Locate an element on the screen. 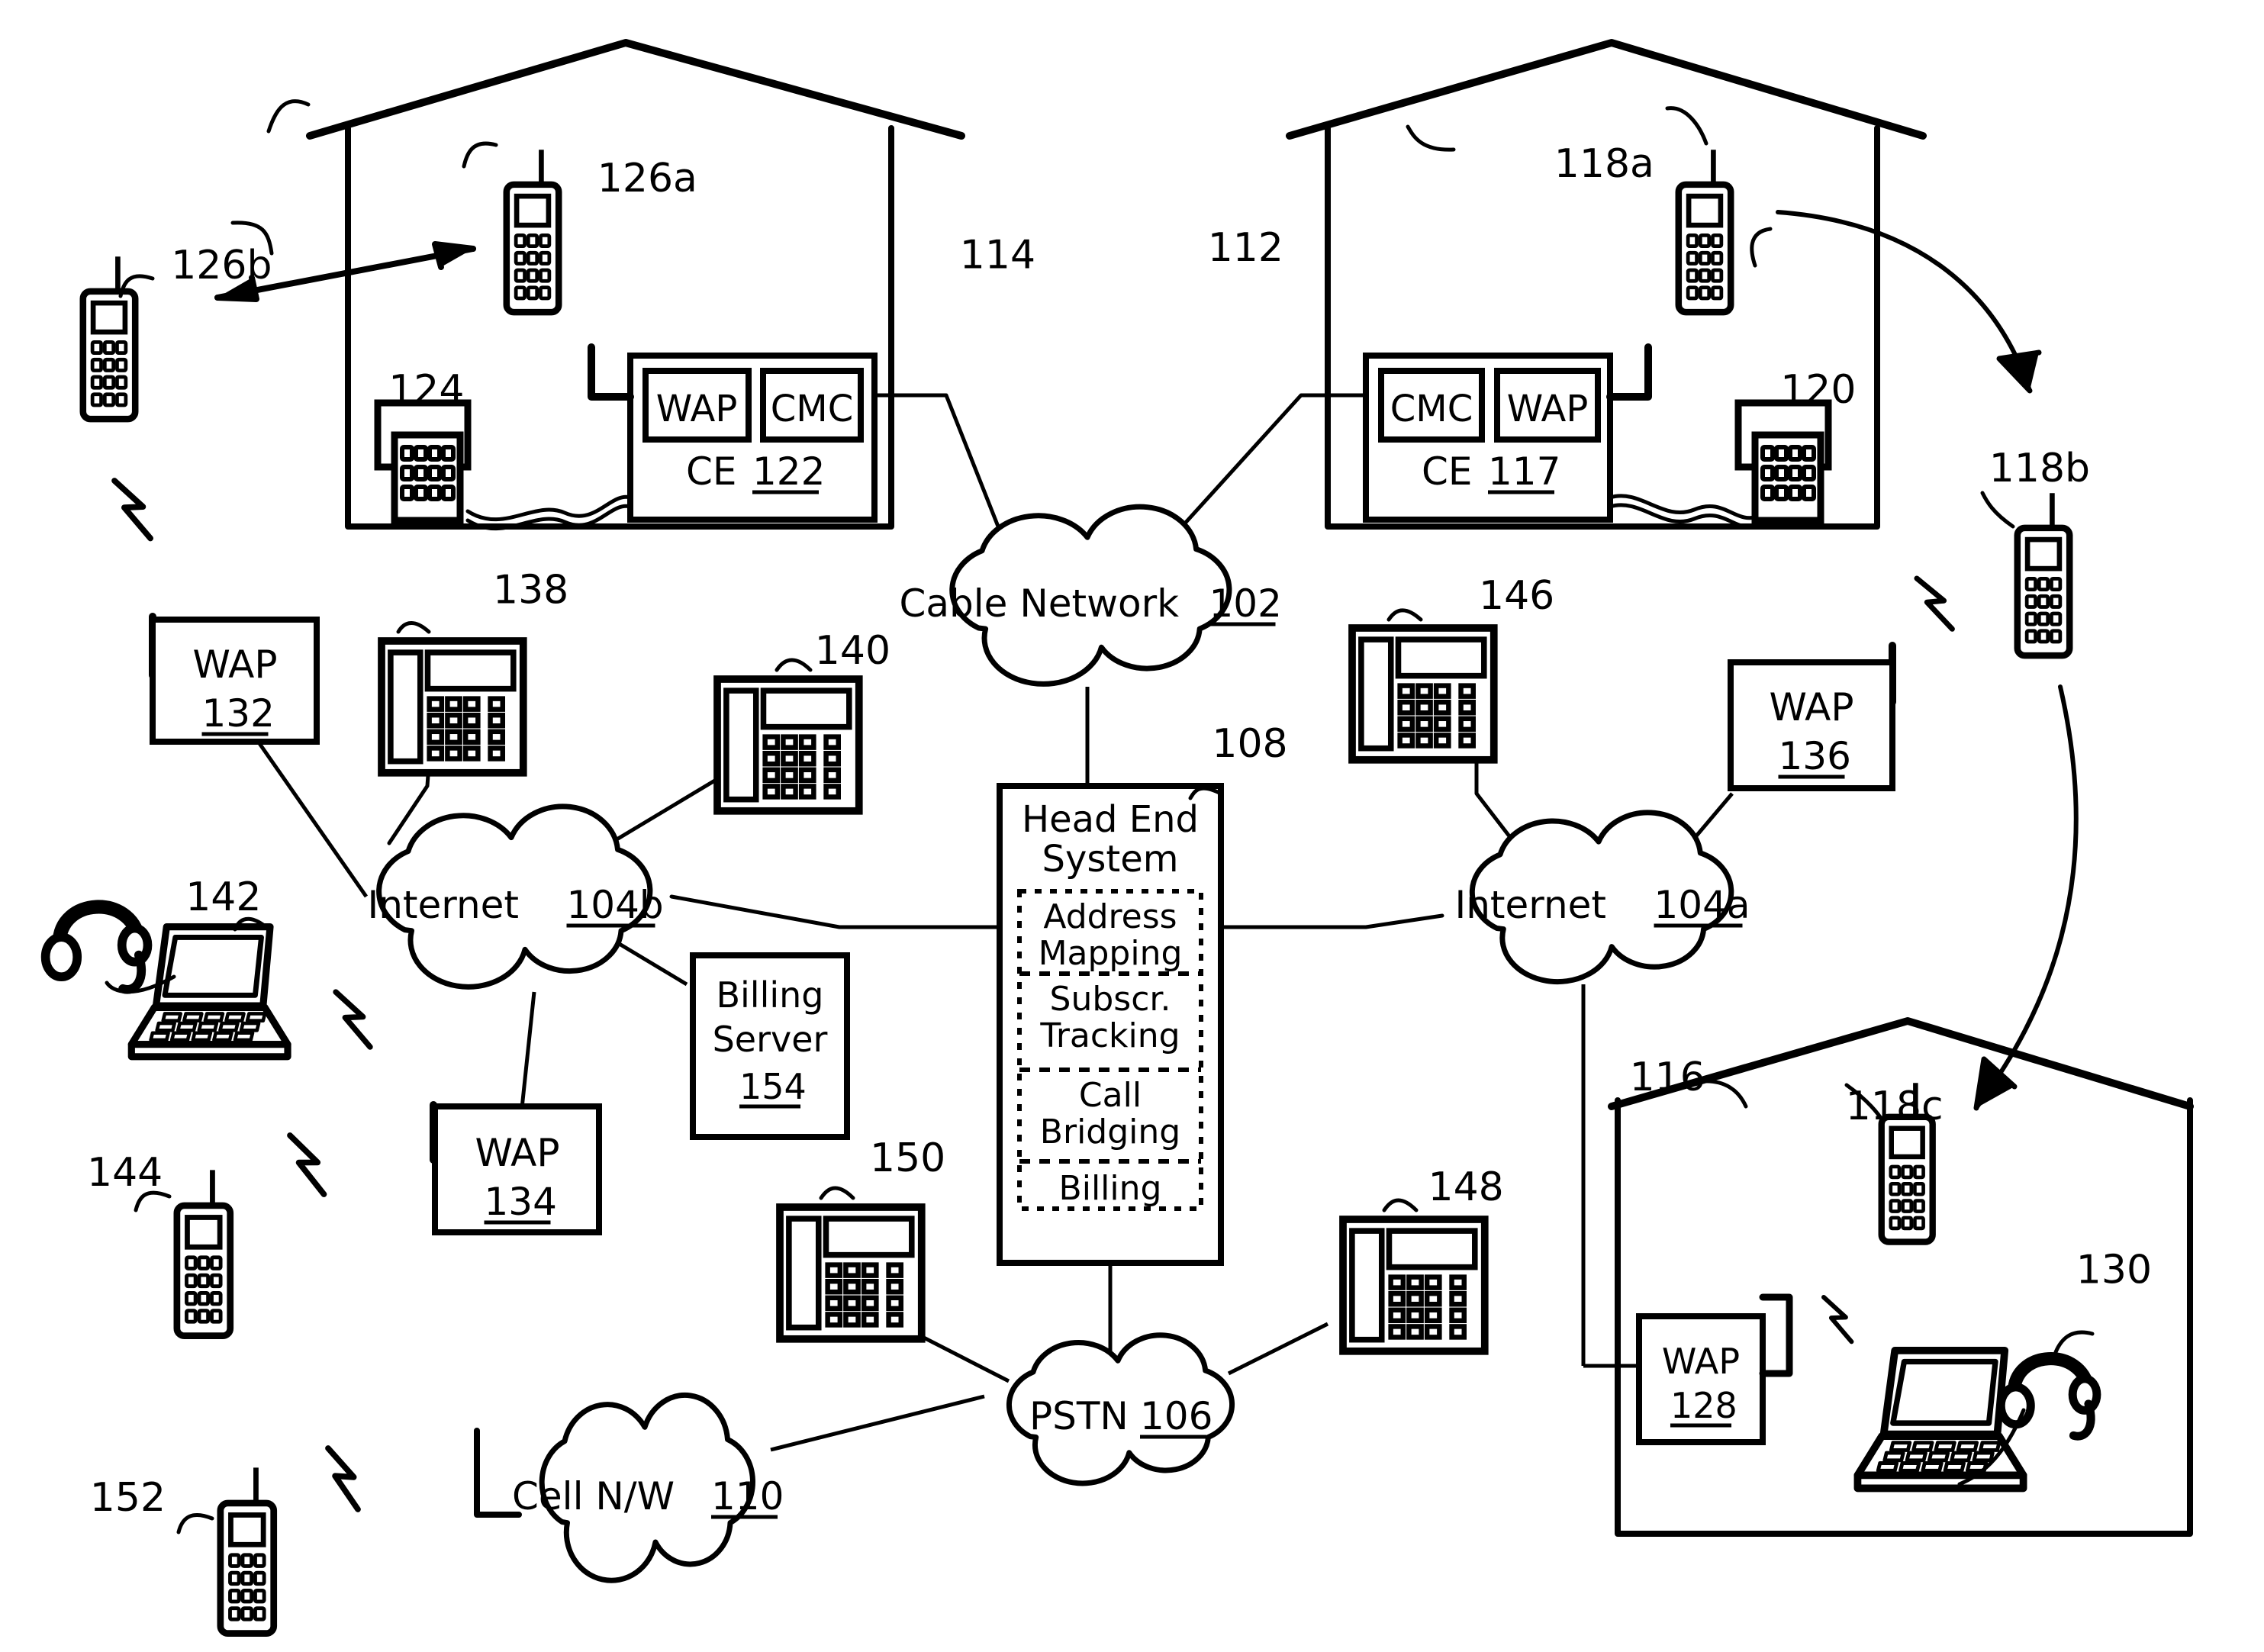  wap-132: WAP132 is located at coordinates (235, 679).